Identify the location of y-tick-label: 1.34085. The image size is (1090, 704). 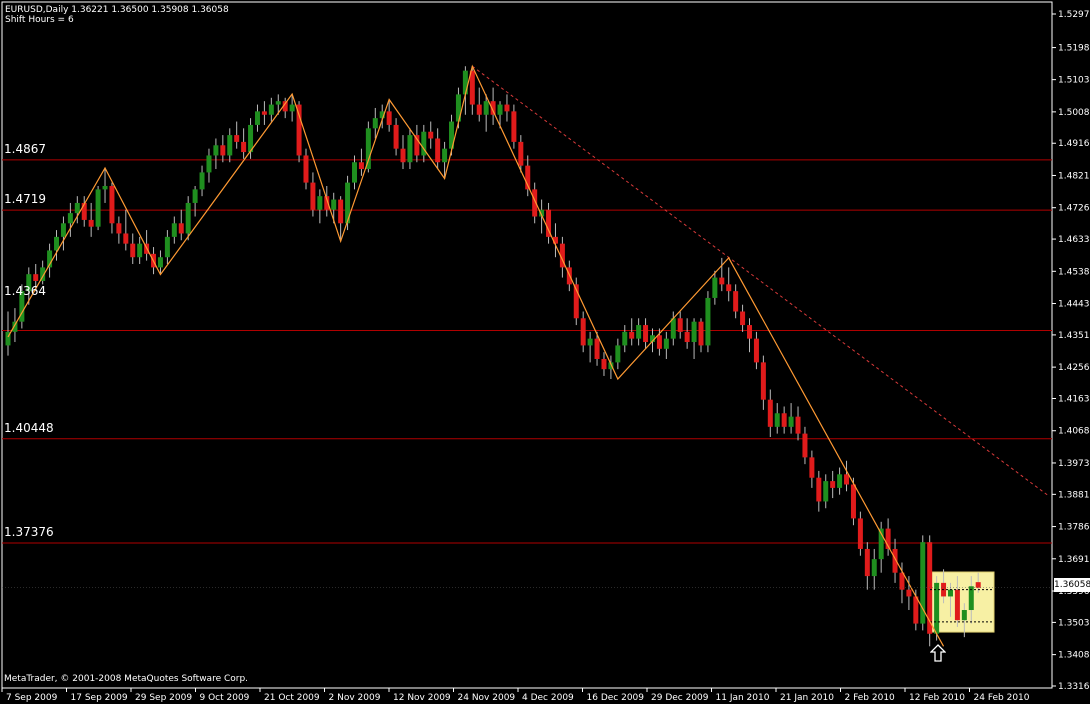
(1074, 656).